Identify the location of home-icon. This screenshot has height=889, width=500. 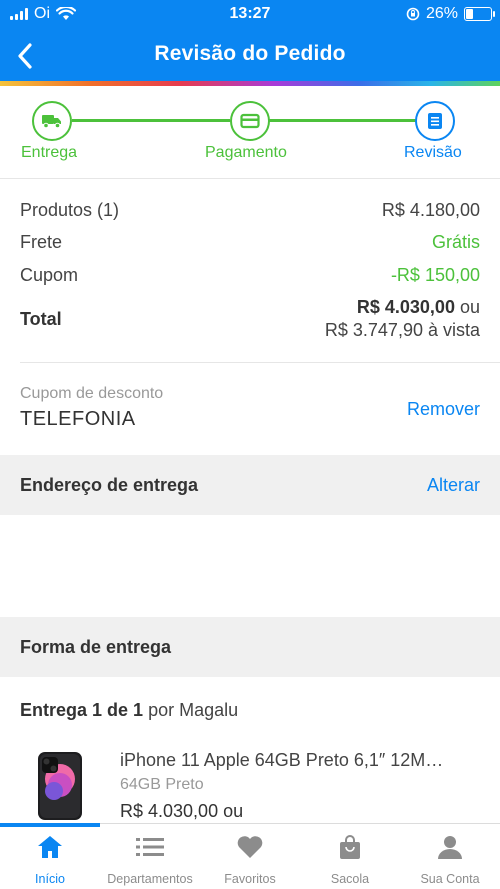
(50, 847).